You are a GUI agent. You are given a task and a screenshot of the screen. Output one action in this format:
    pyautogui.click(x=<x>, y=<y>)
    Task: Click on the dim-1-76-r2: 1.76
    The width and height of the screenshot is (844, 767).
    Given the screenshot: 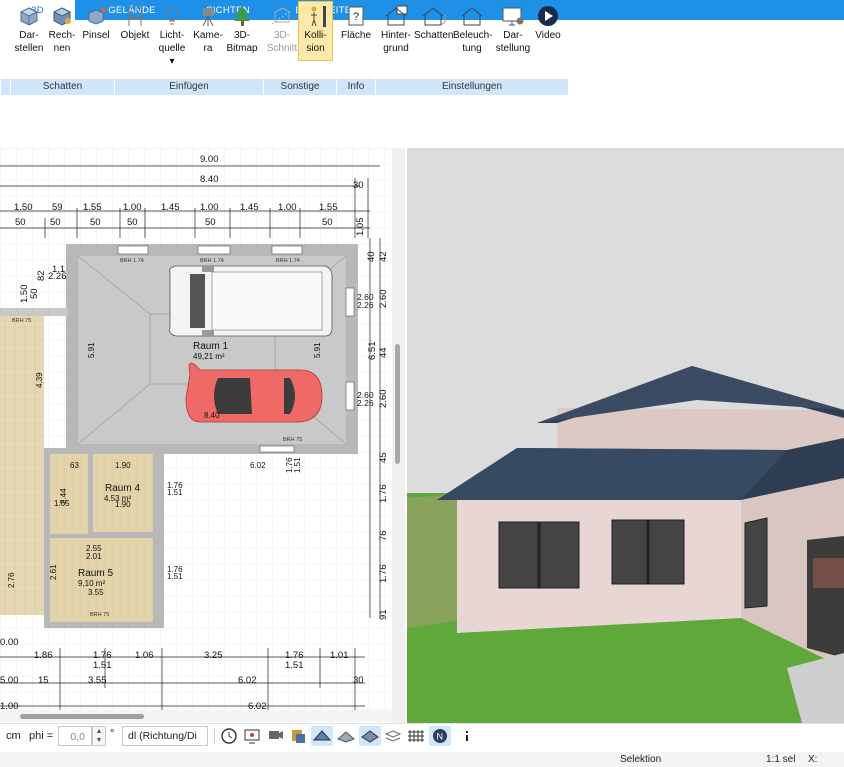 What is the action you would take?
    pyautogui.click(x=383, y=574)
    